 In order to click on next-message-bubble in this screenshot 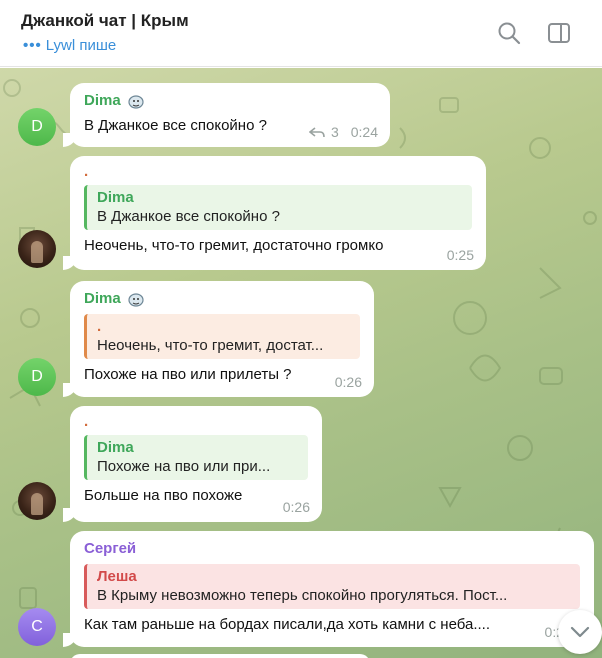, I will do `click(220, 656)`.